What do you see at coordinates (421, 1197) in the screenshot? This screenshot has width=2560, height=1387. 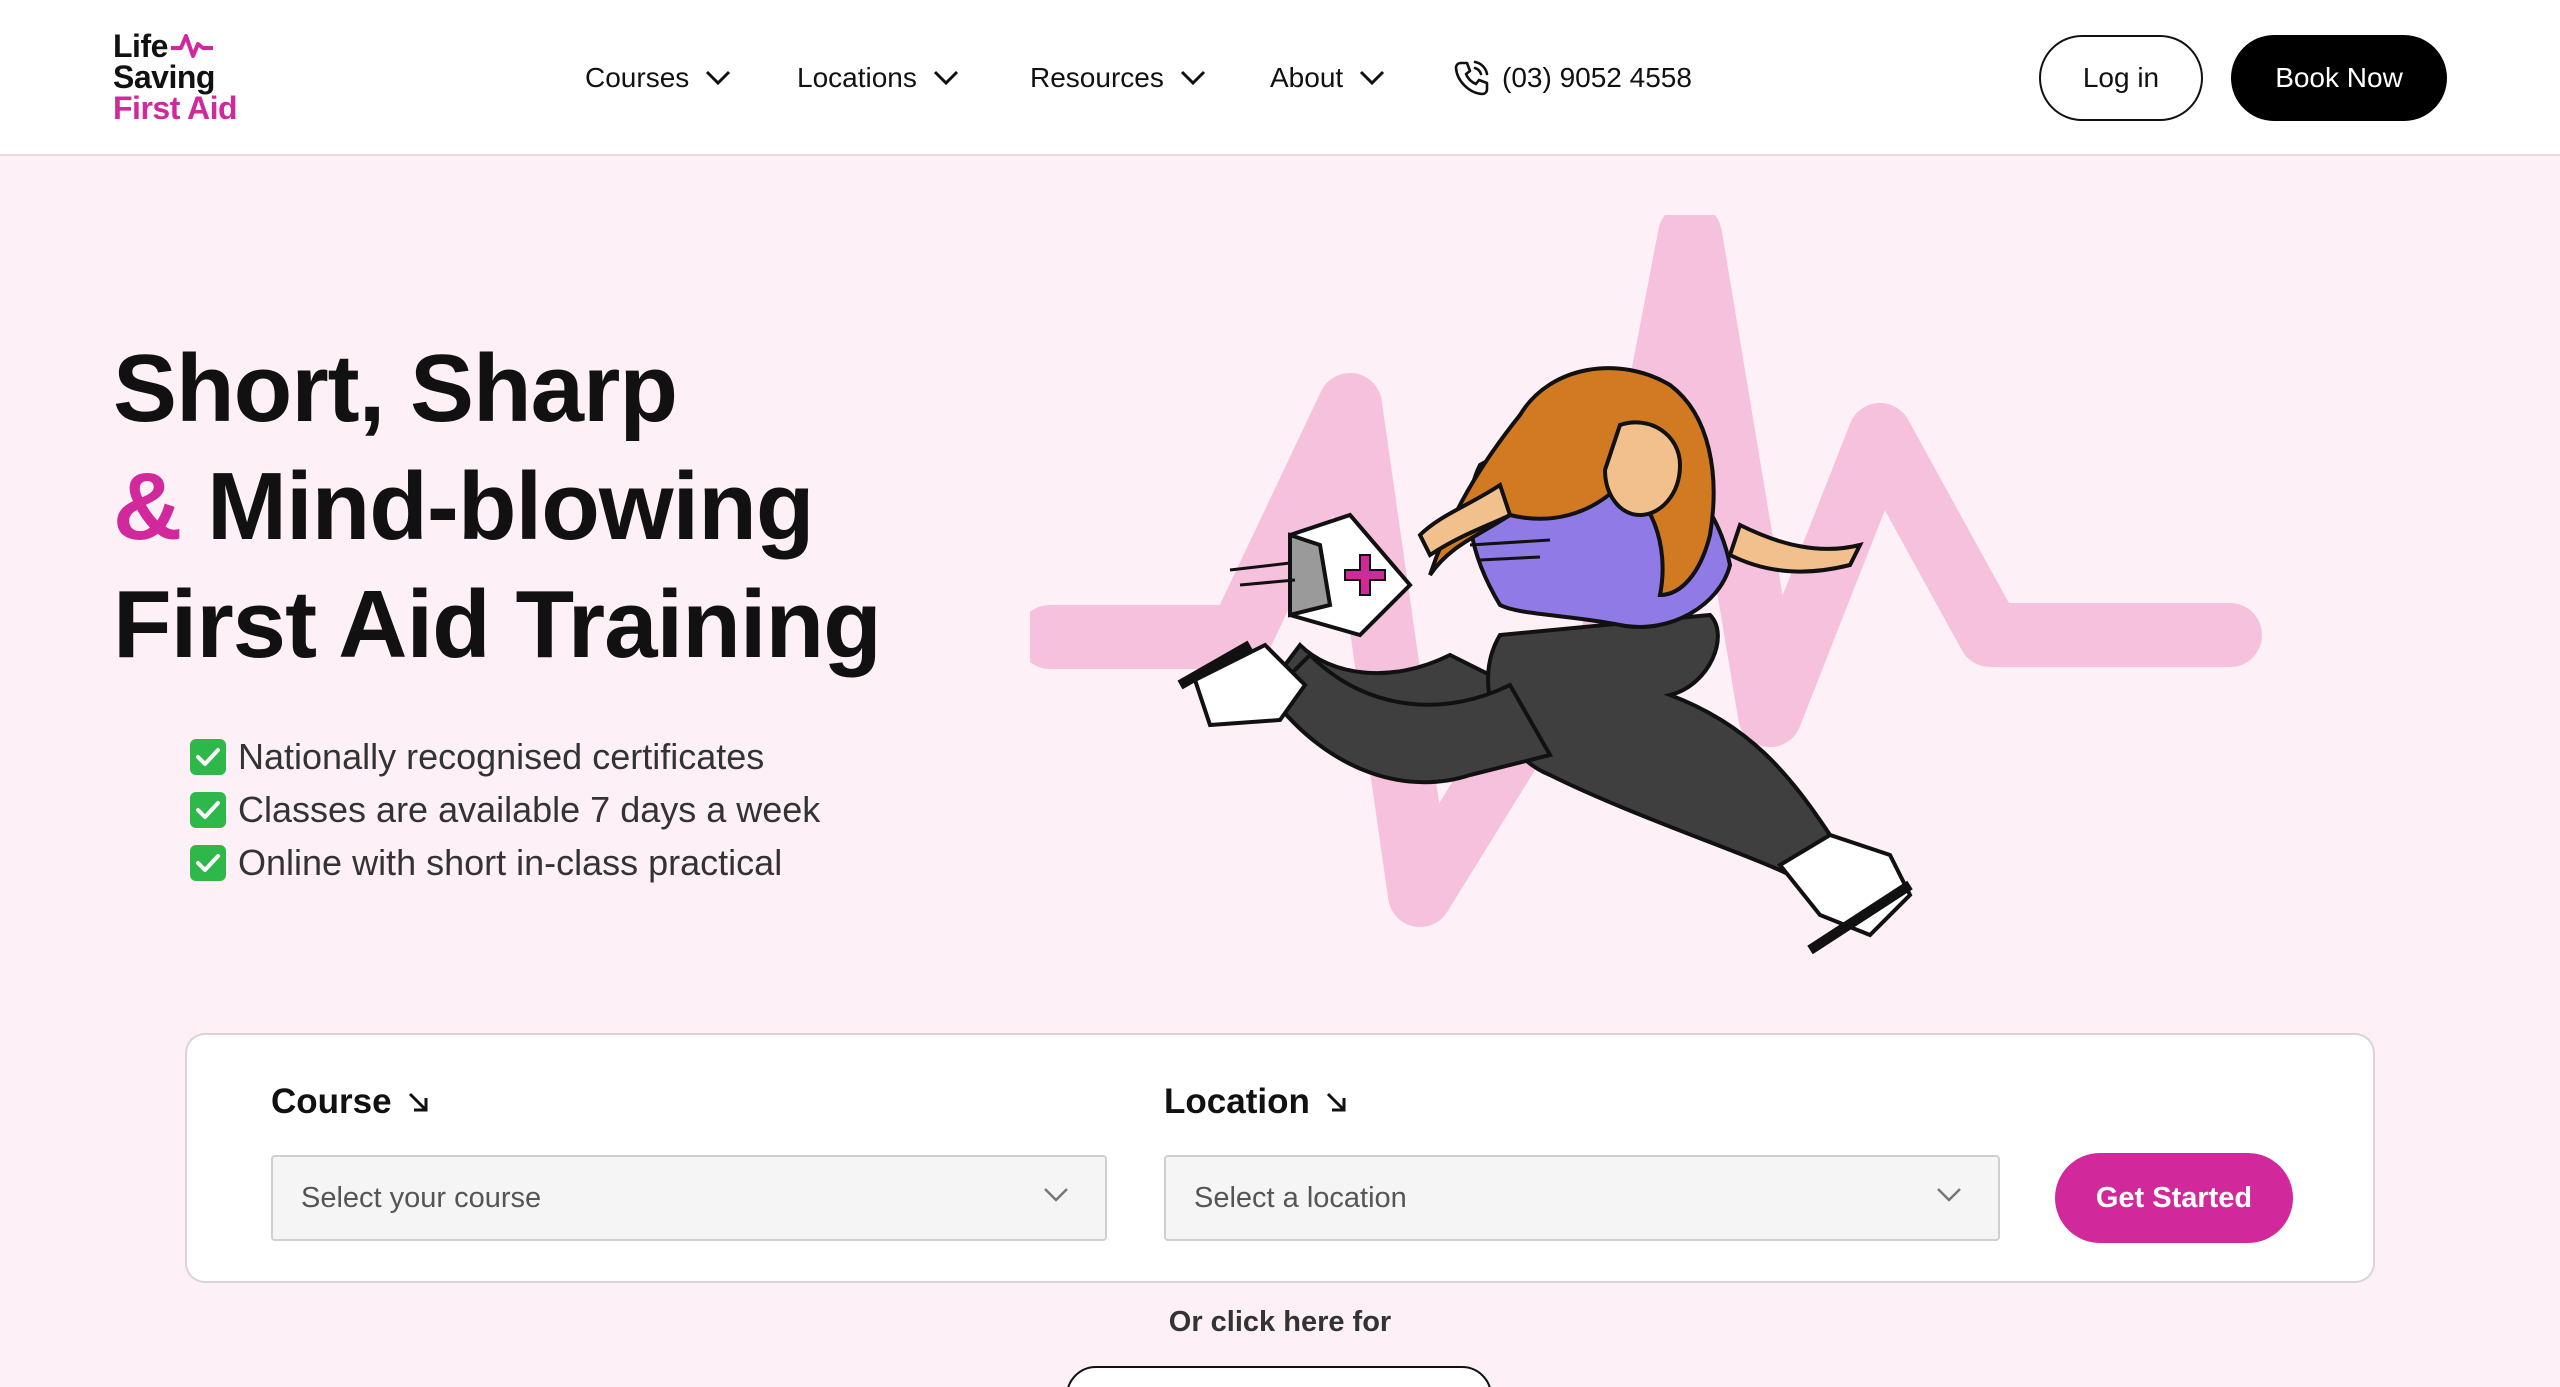 I see `course-select-value: Select your course` at bounding box center [421, 1197].